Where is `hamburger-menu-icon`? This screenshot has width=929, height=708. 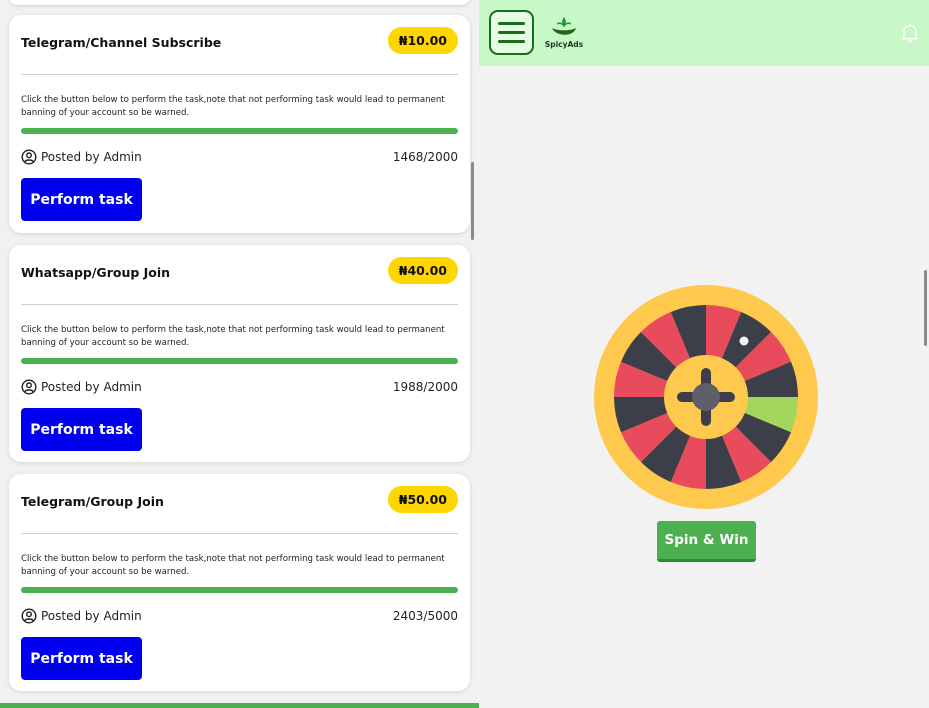
hamburger-menu-icon is located at coordinates (511, 32).